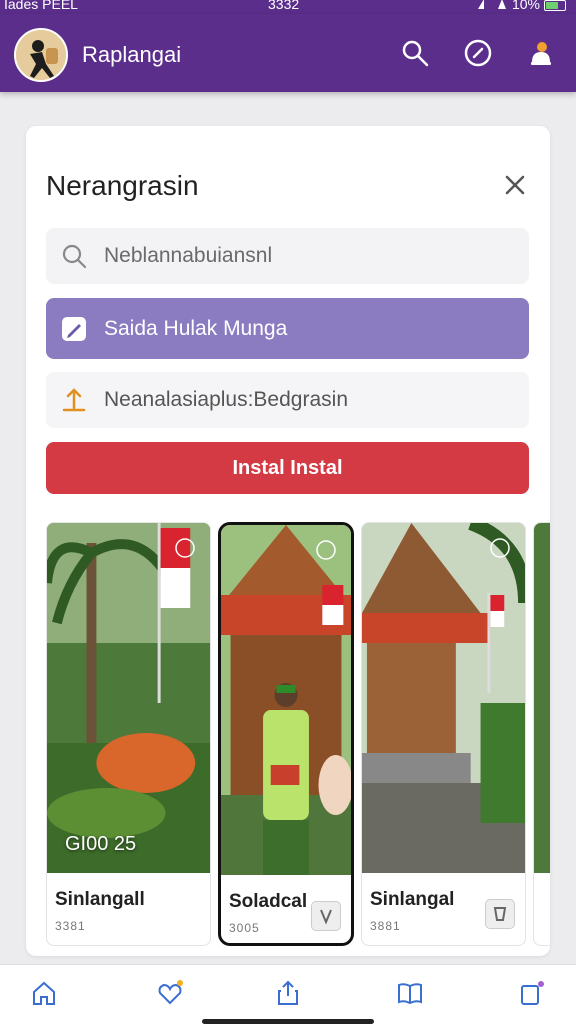 This screenshot has width=576, height=1024. Describe the element at coordinates (226, 399) in the screenshot. I see `location-field-value: Neanalasiaplus:Bedgrasin` at that location.